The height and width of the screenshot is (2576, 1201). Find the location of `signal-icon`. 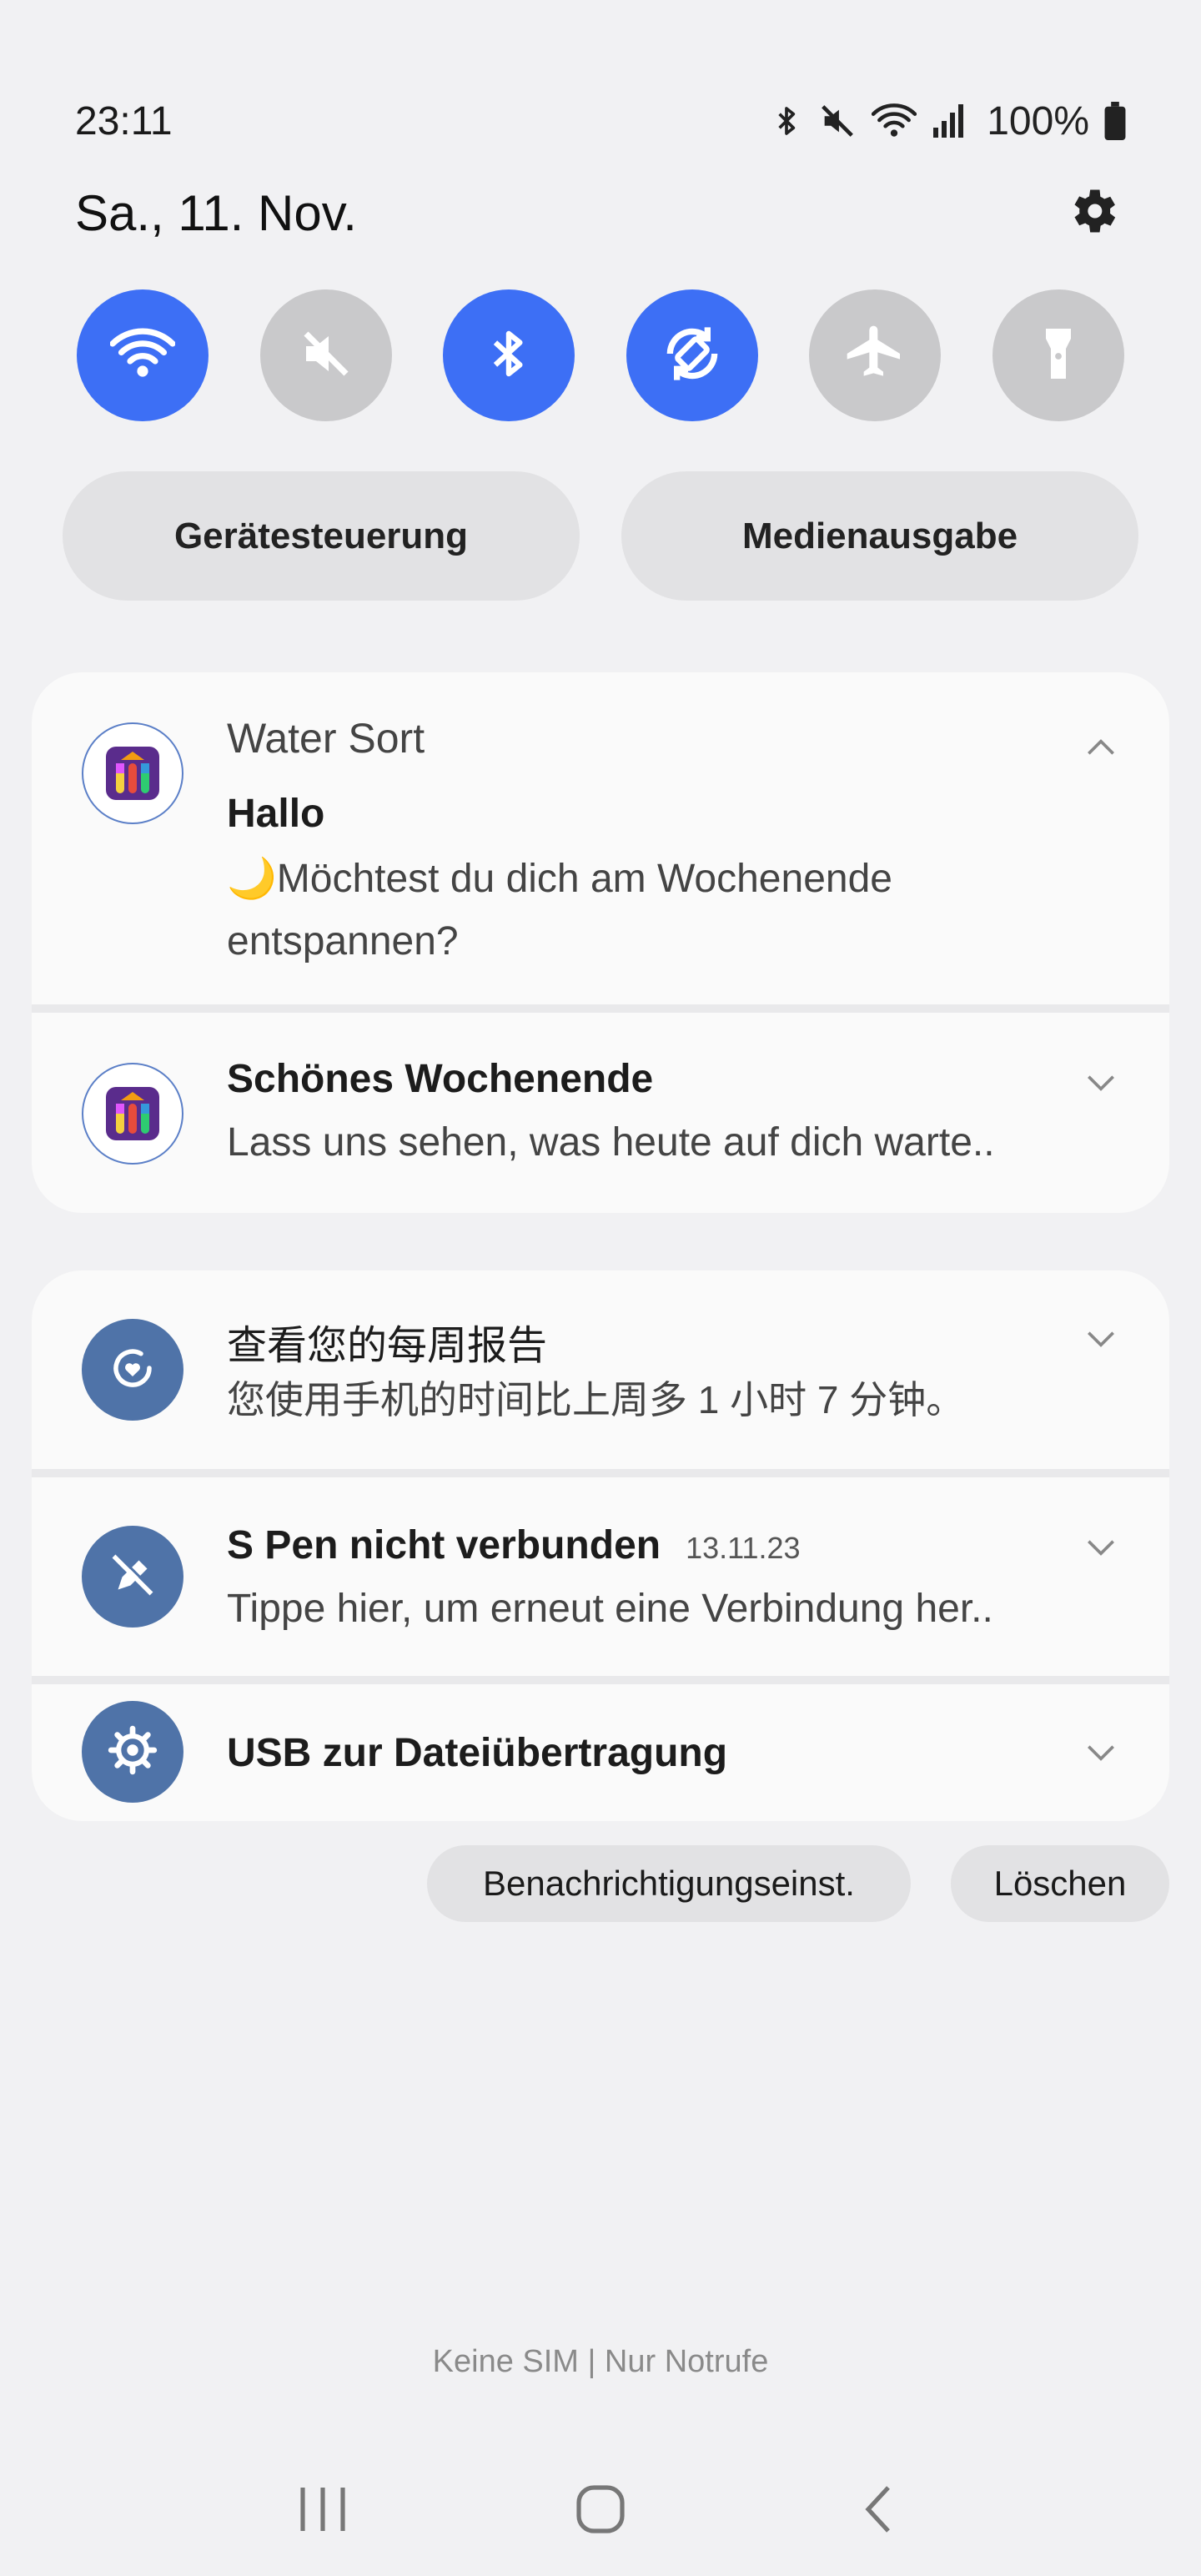

signal-icon is located at coordinates (949, 121).